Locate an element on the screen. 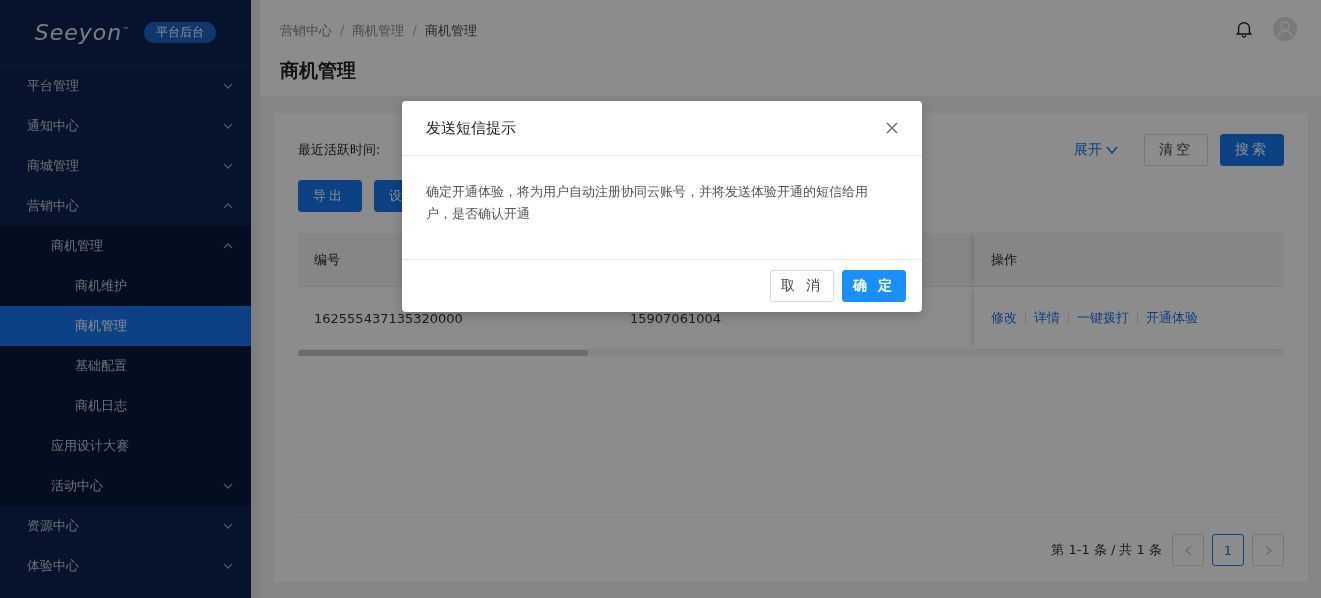 This screenshot has height=598, width=1321. logo: Seeyon$^{™}$ is located at coordinates (82, 32).